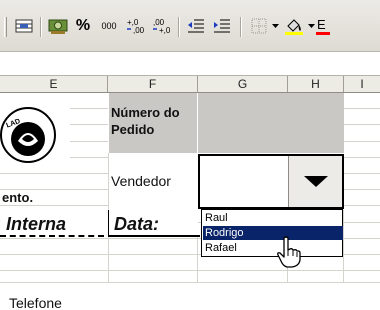 This screenshot has width=380, height=310. I want to click on currency-style-button, so click(58, 26).